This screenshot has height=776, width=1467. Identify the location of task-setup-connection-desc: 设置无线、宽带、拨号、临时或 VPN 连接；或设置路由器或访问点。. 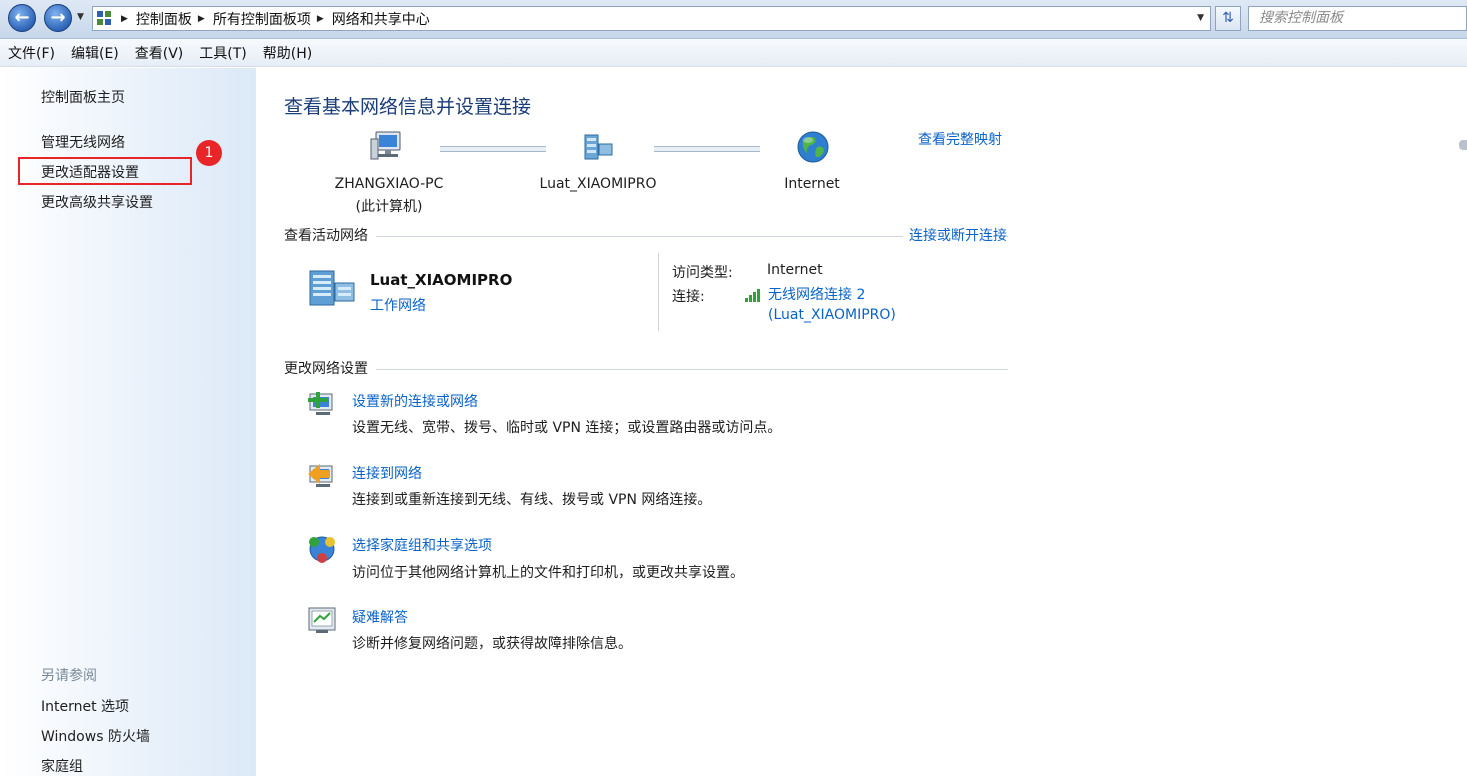
(567, 428).